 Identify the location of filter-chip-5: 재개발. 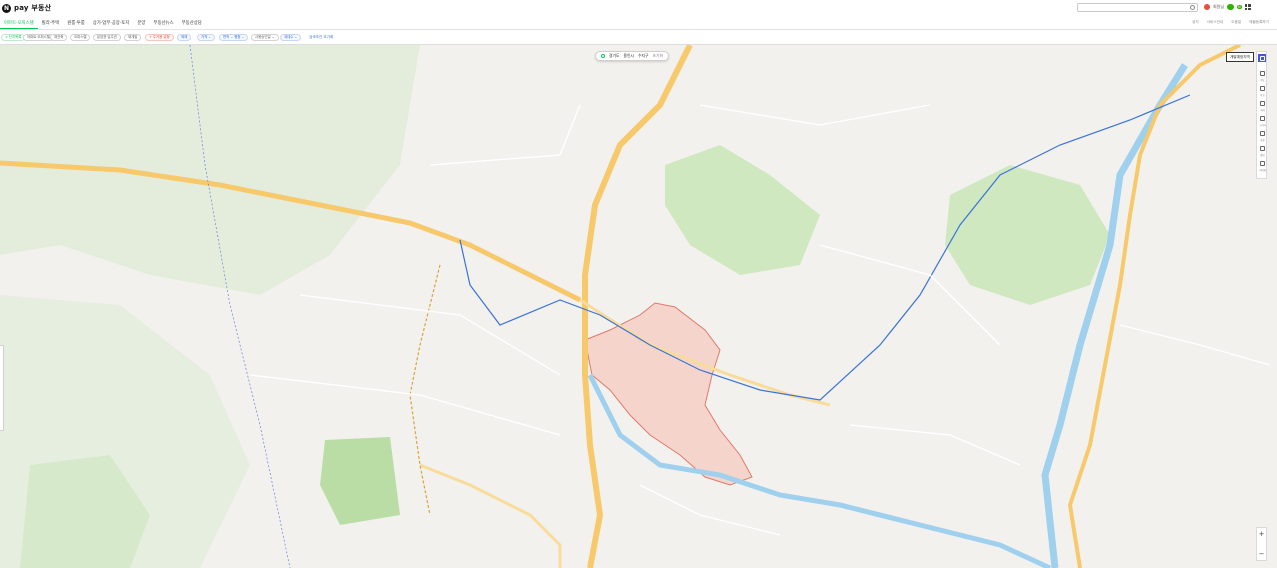
(133, 37).